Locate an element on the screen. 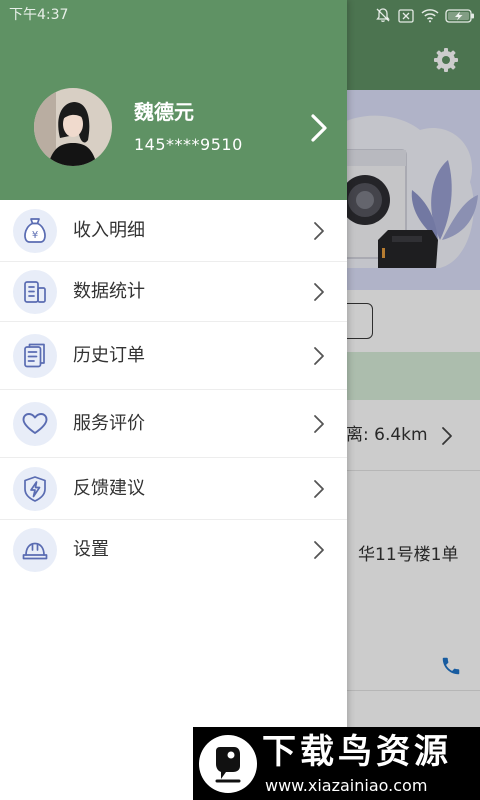 This screenshot has height=800, width=480. shield-bolt-icon is located at coordinates (35, 488).